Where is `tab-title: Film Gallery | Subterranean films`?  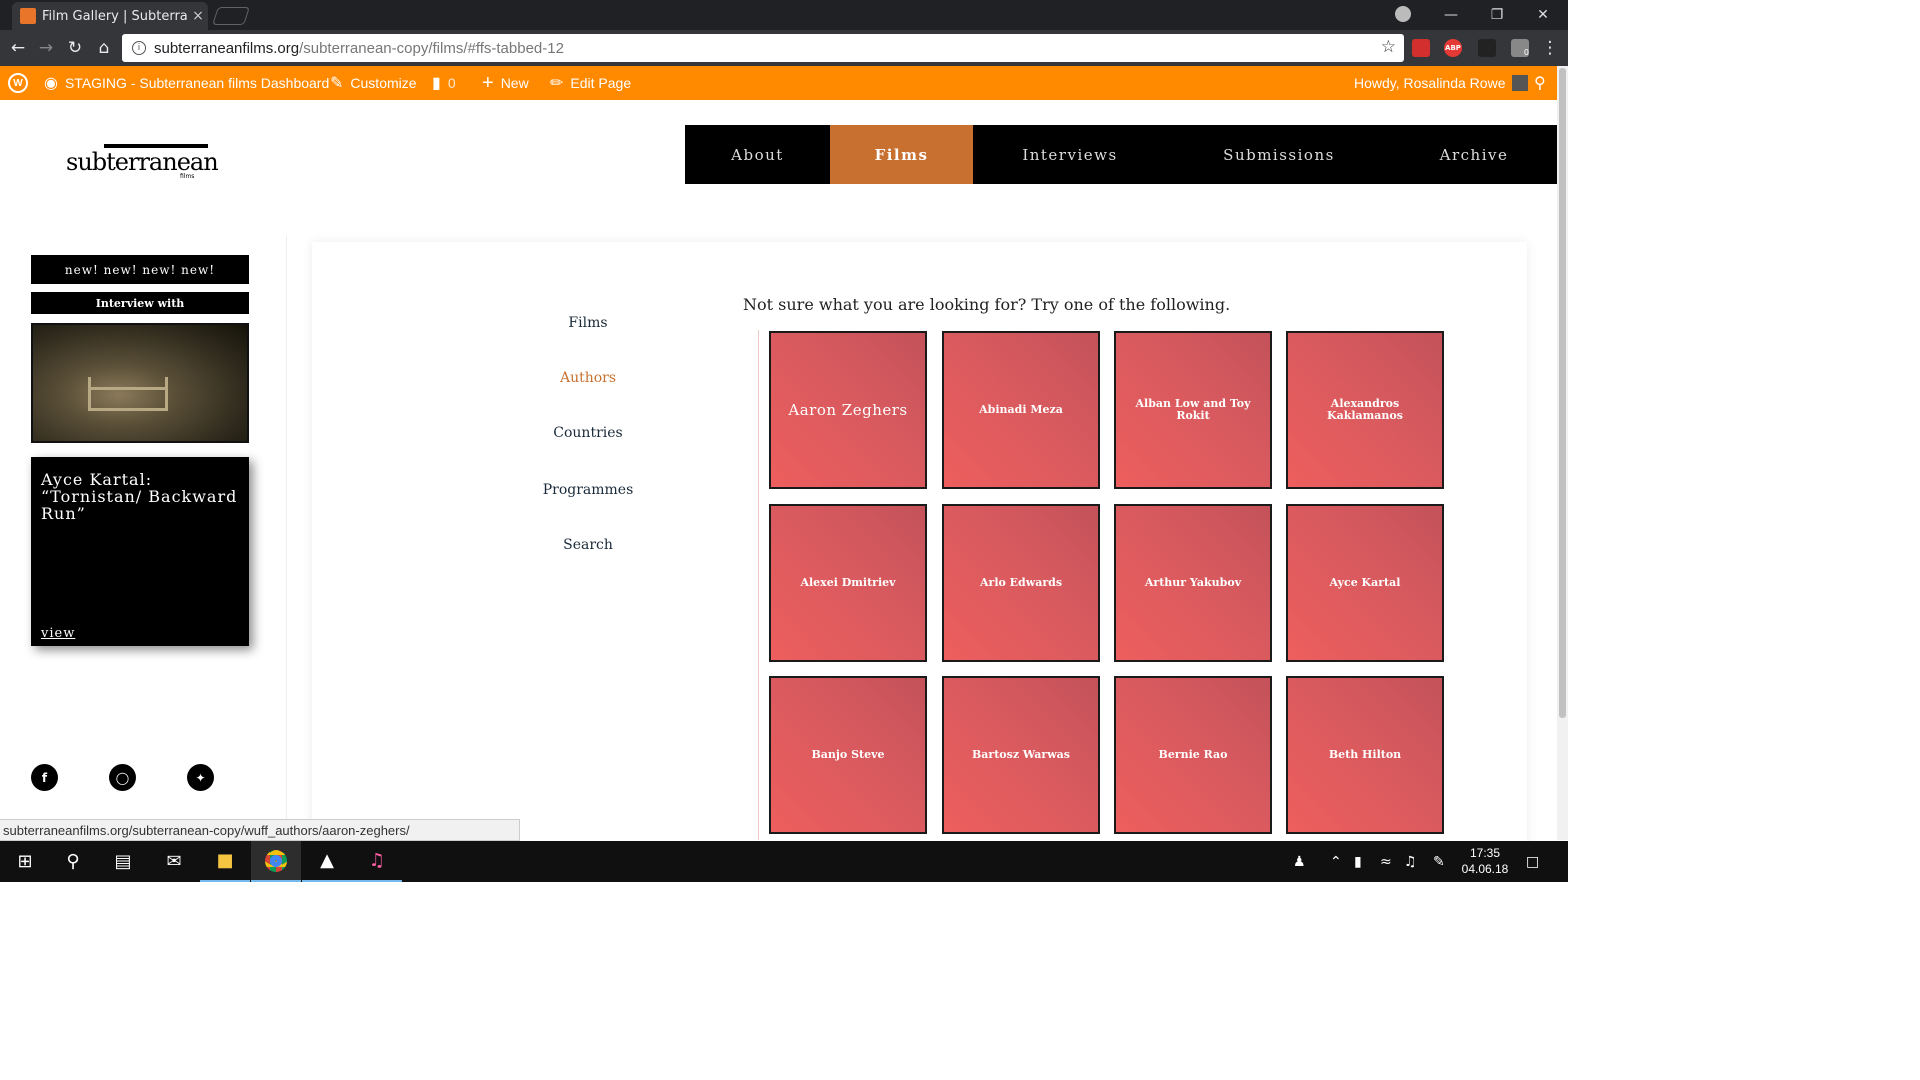 tab-title: Film Gallery | Subterranean films is located at coordinates (115, 16).